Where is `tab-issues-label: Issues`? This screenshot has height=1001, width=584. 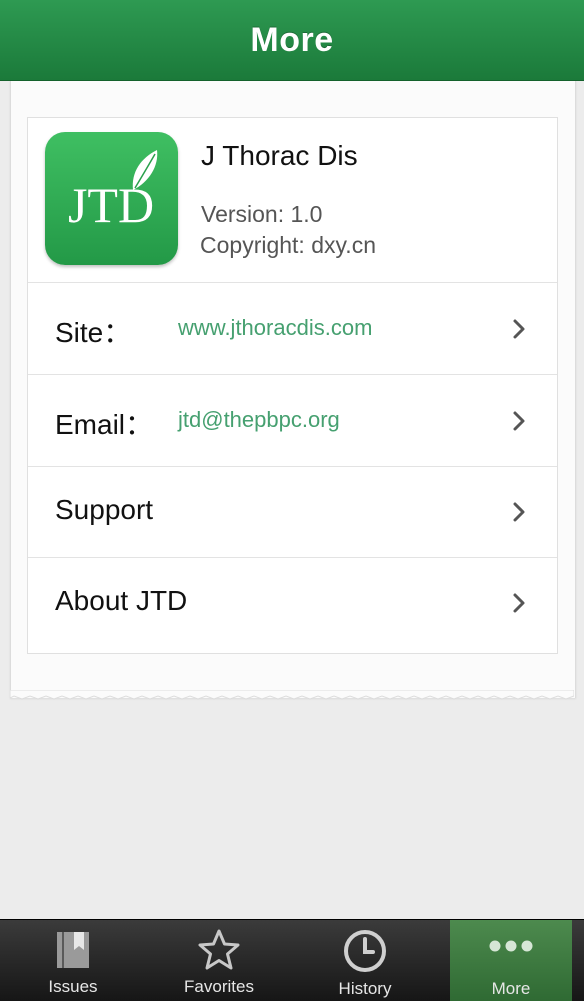
tab-issues-label: Issues is located at coordinates (73, 986).